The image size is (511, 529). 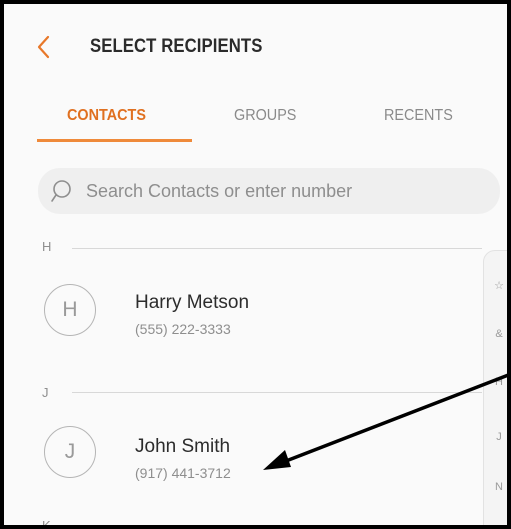 I want to click on annotation-arrow, so click(x=387, y=421).